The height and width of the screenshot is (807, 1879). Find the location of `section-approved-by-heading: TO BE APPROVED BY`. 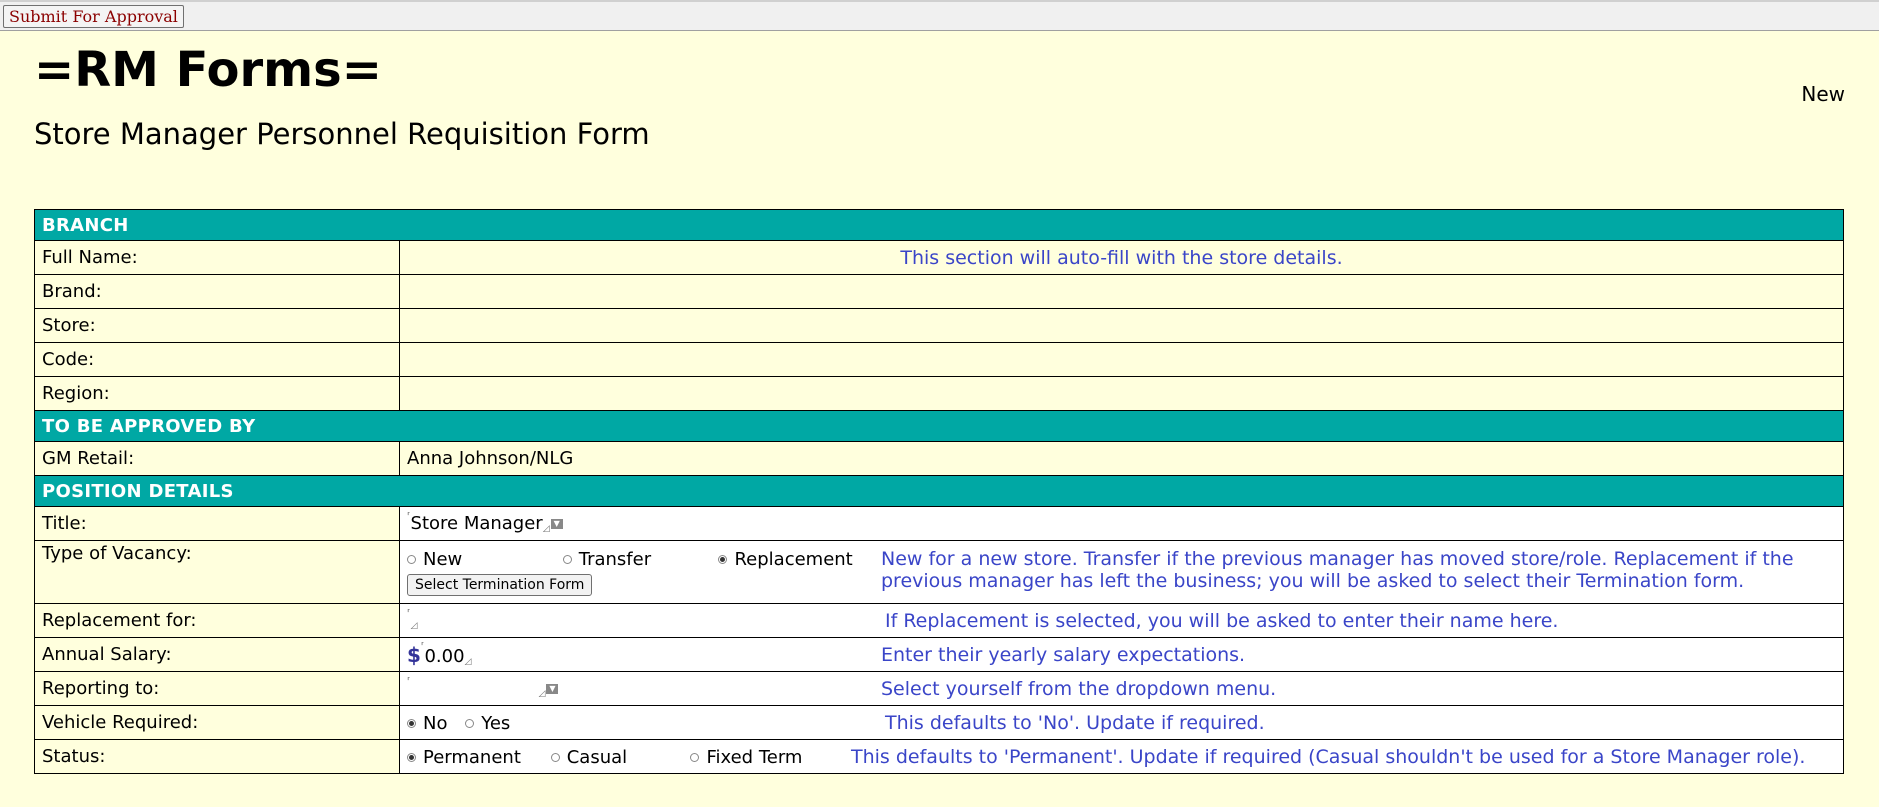

section-approved-by-heading: TO BE APPROVED BY is located at coordinates (939, 426).